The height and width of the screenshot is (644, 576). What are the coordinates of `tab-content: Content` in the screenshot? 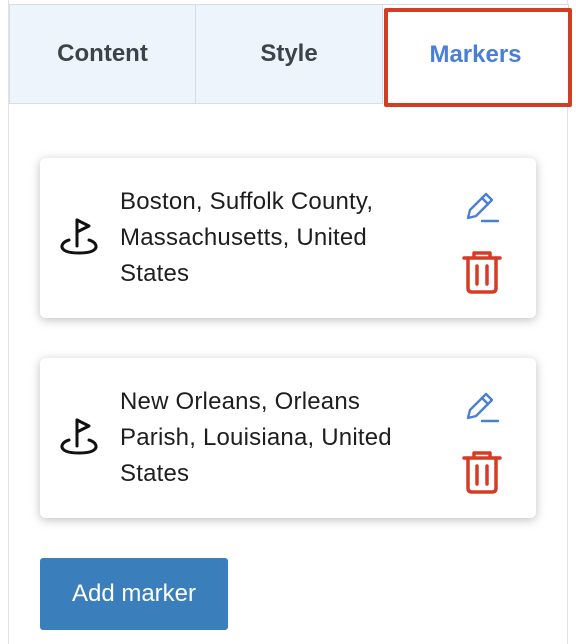 It's located at (102, 54).